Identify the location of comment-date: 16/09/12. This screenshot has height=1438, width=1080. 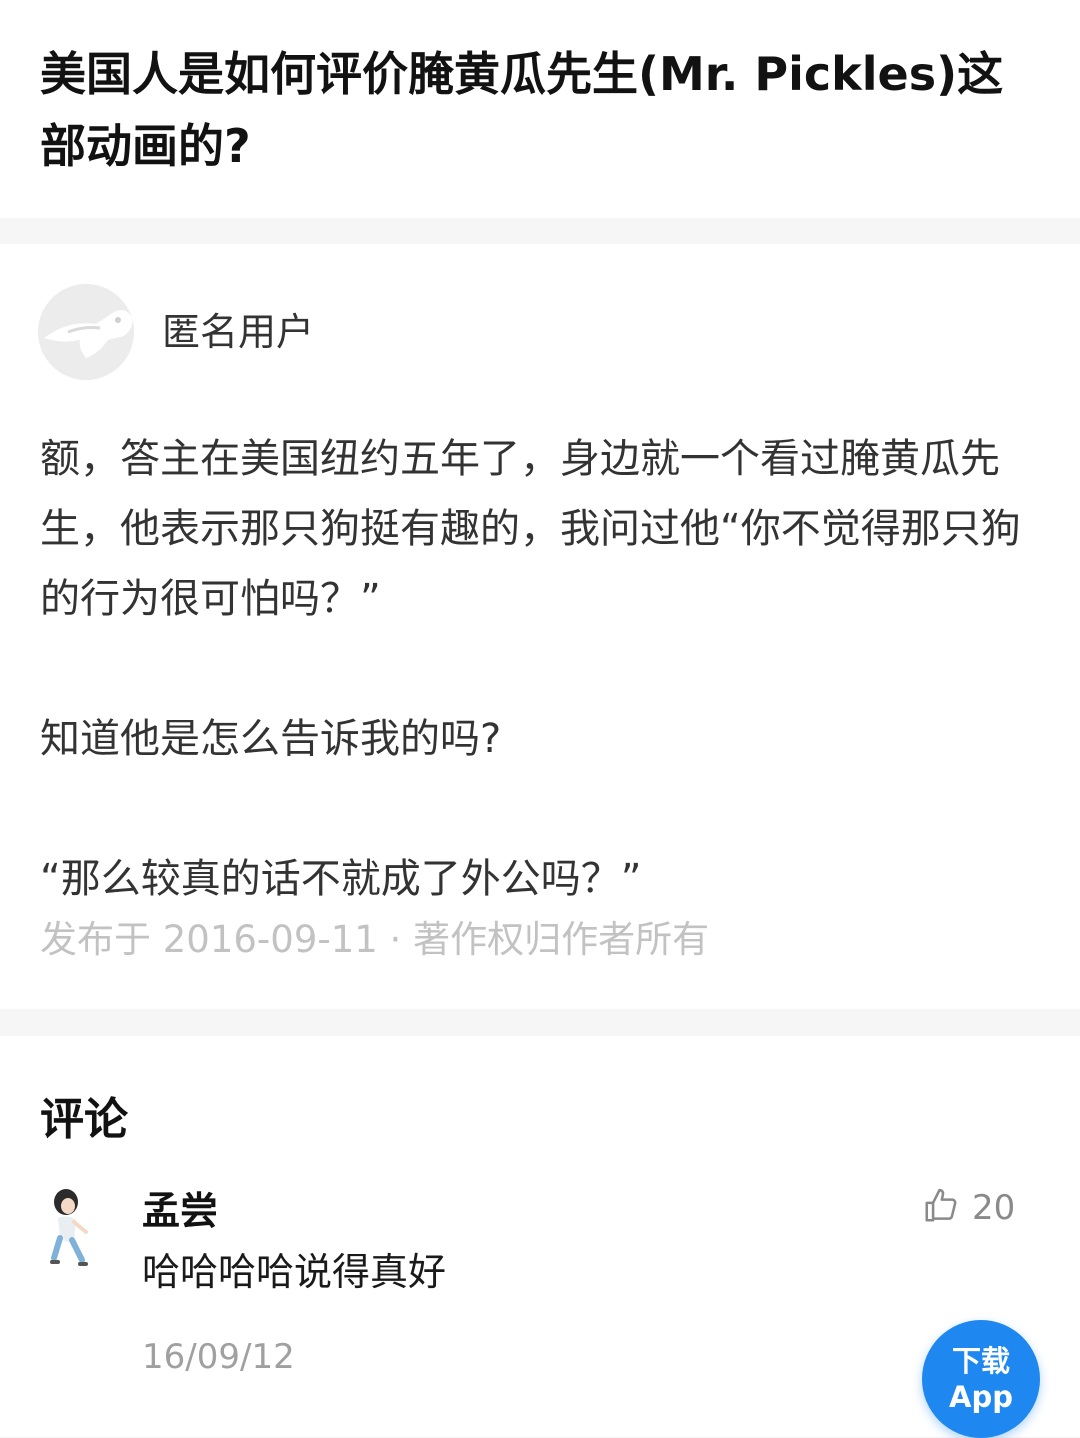
(218, 1357).